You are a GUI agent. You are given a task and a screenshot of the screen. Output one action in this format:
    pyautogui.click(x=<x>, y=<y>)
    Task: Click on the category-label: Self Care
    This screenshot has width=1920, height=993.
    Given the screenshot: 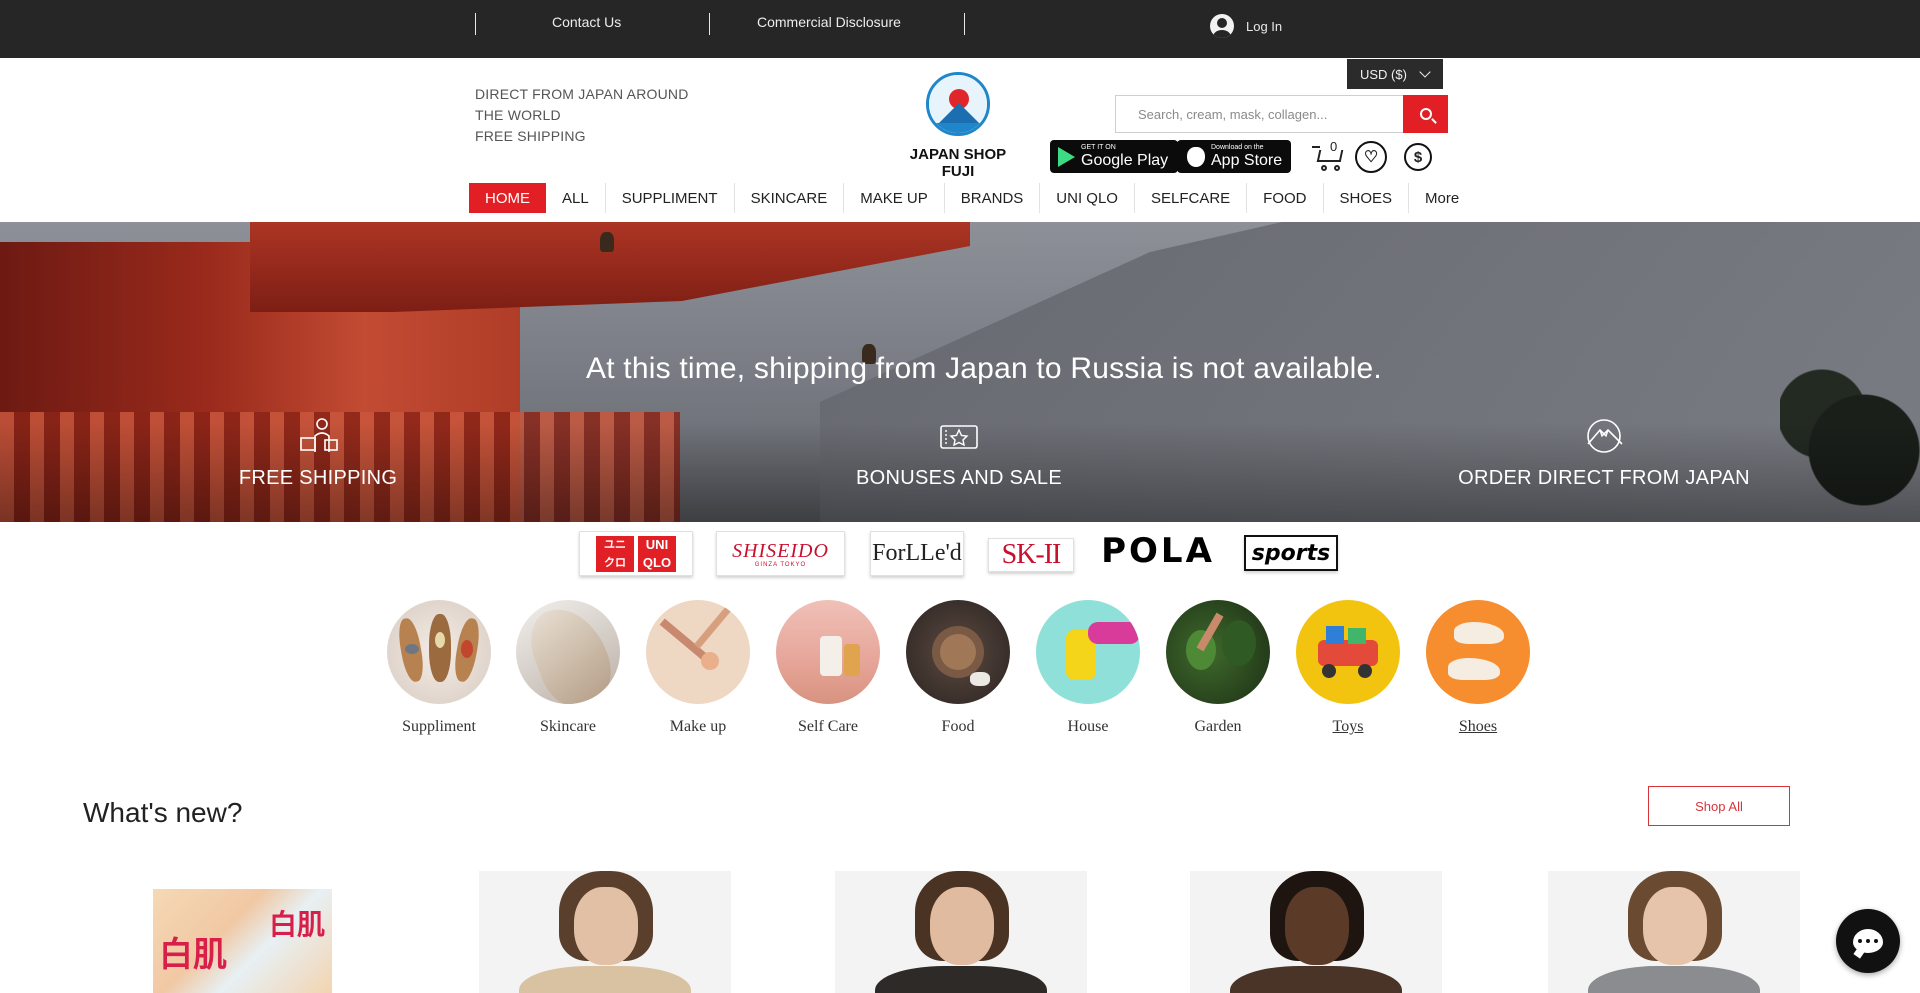 What is the action you would take?
    pyautogui.click(x=828, y=726)
    